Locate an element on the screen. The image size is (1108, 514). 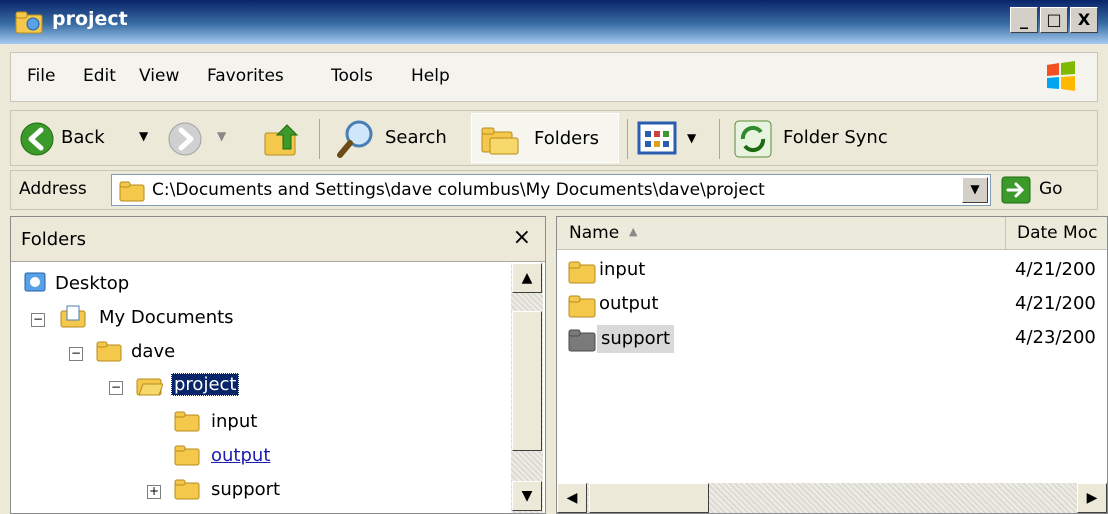
forward-dropdown-icon: ▼ is located at coordinates (221, 136).